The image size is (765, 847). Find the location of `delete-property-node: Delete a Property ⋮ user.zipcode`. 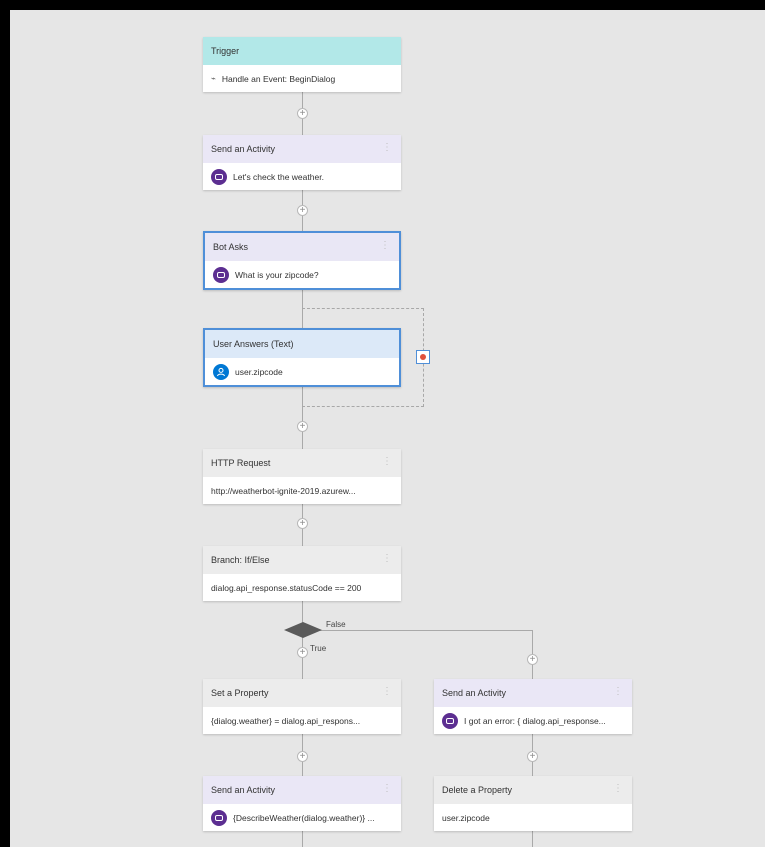

delete-property-node: Delete a Property ⋮ user.zipcode is located at coordinates (533, 803).